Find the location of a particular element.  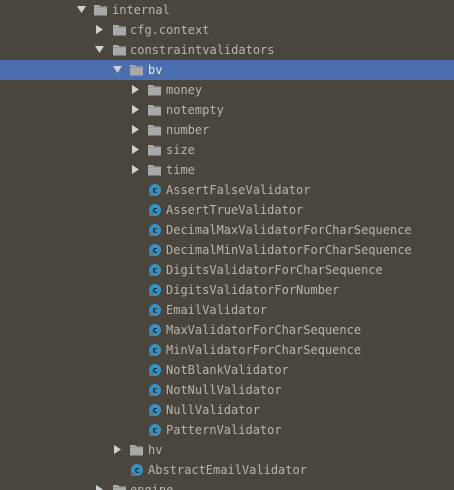

tree-node-label: NotBlankValidator is located at coordinates (227, 370).